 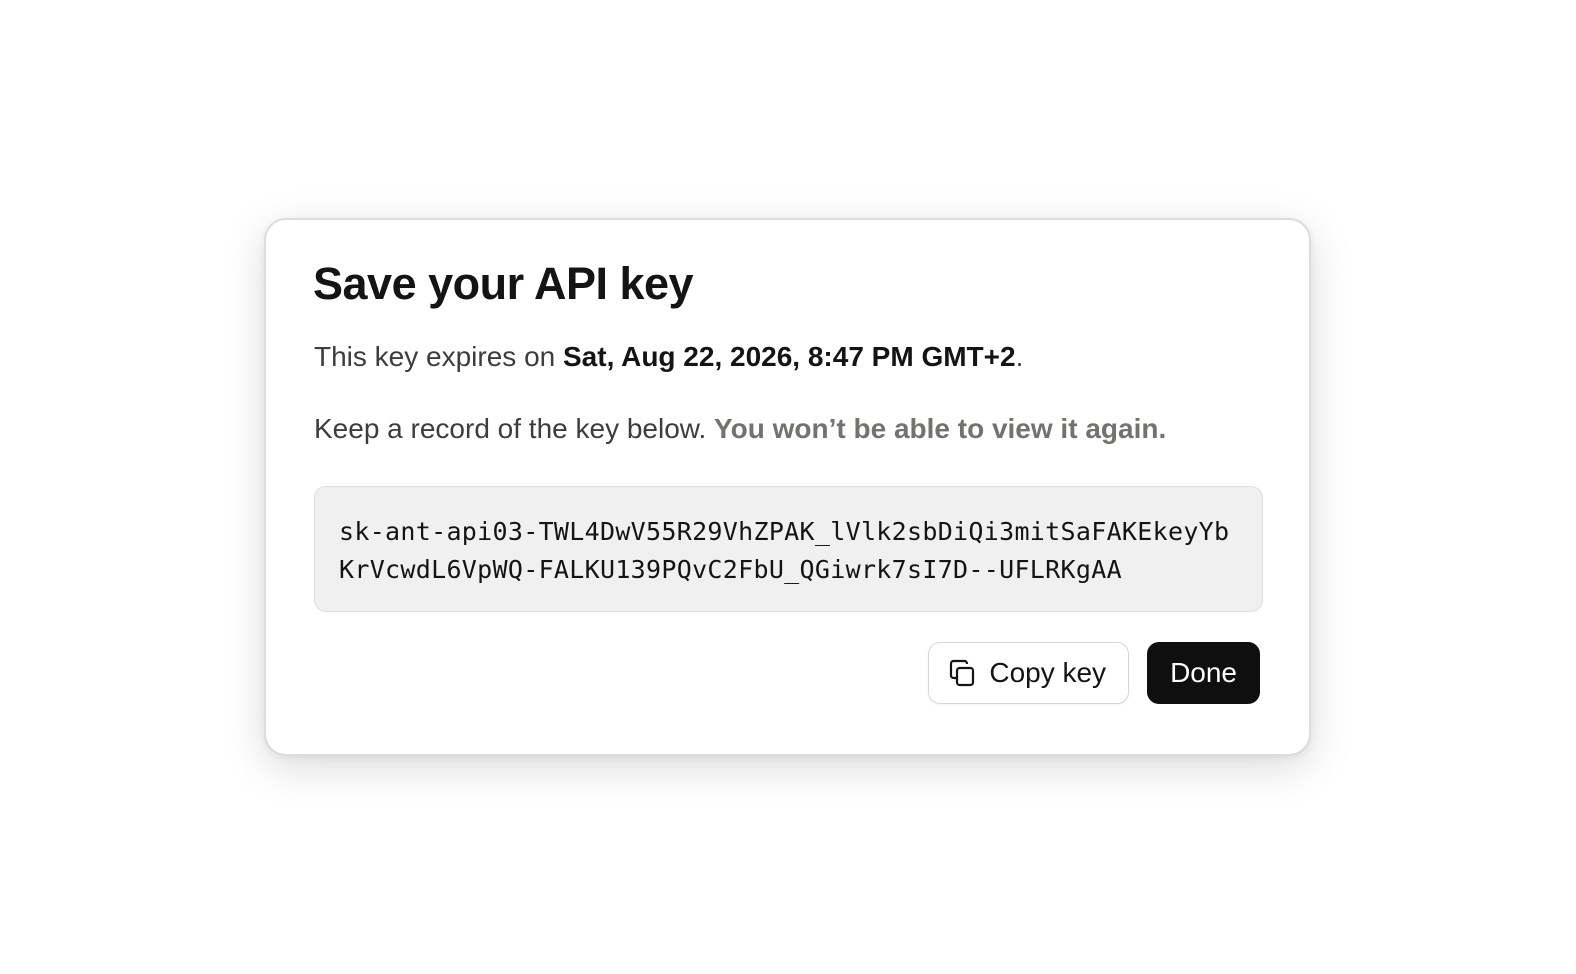 I want to click on copy-key-button: Copy key, so click(x=1029, y=673).